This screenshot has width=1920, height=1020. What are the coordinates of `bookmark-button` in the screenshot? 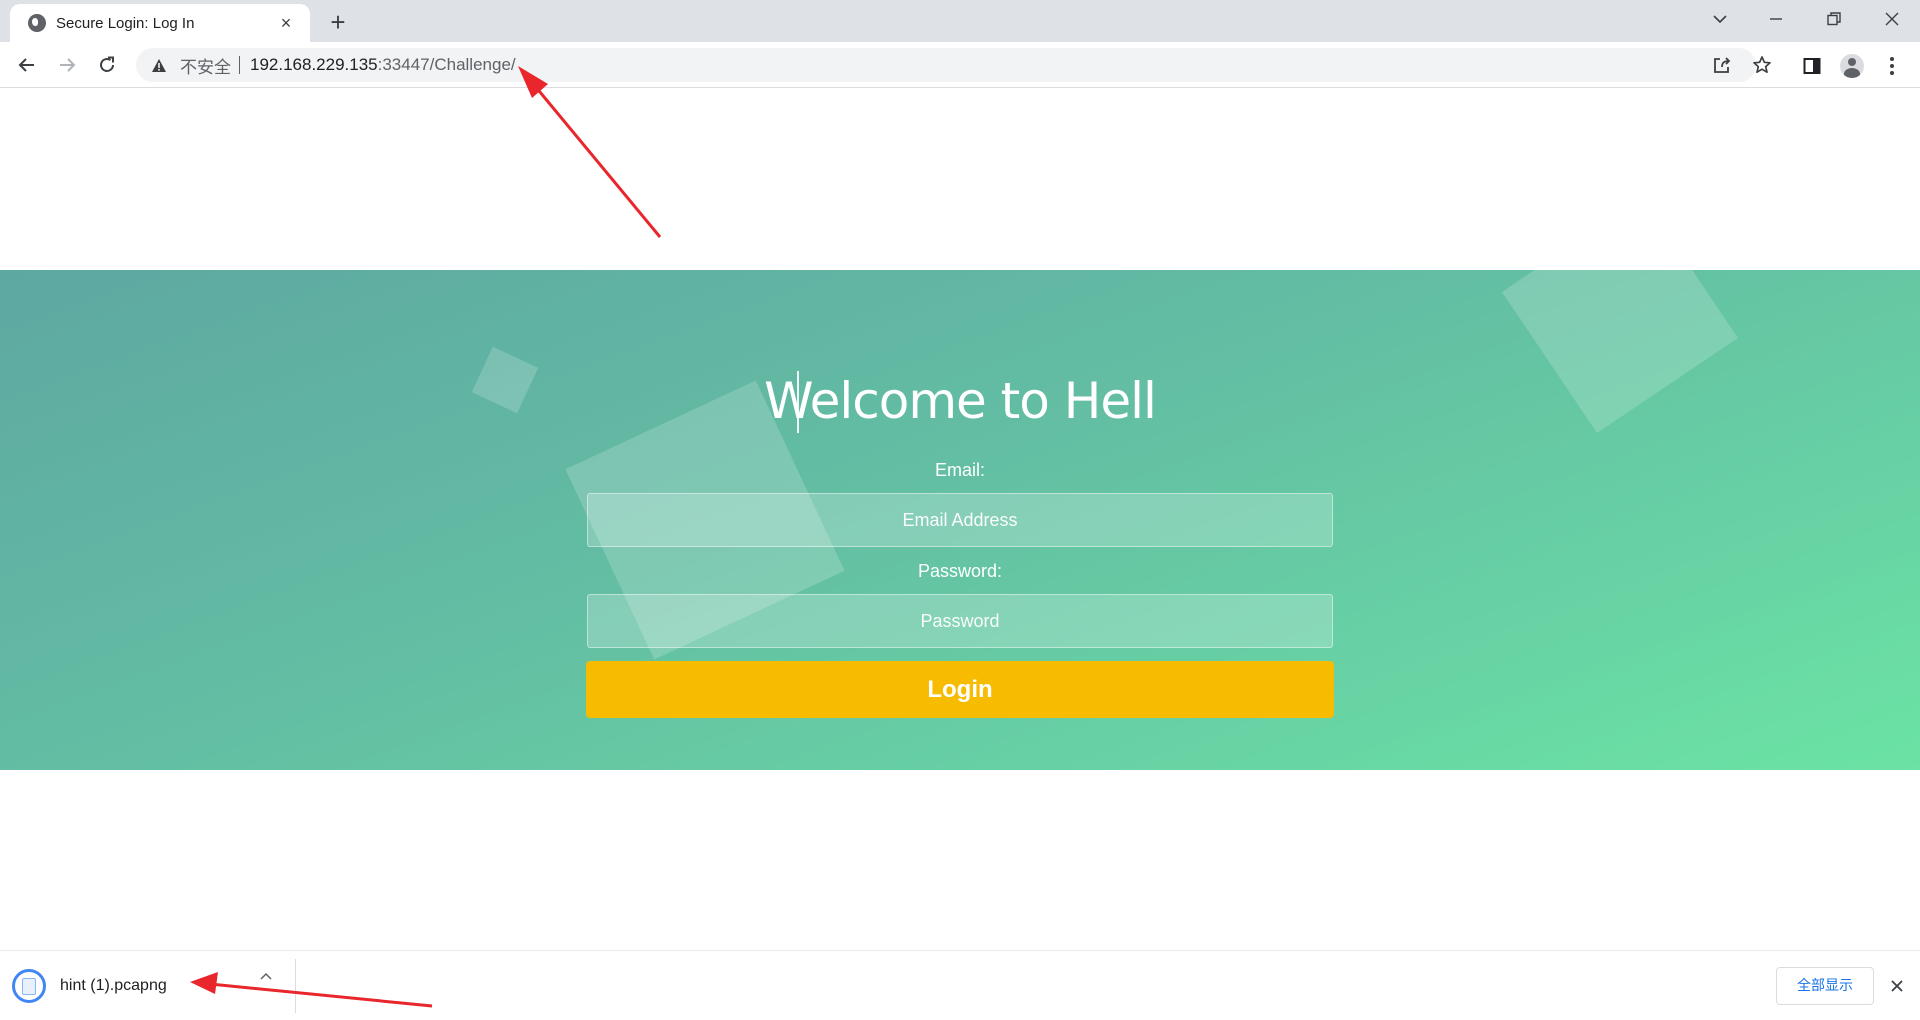 It's located at (1762, 65).